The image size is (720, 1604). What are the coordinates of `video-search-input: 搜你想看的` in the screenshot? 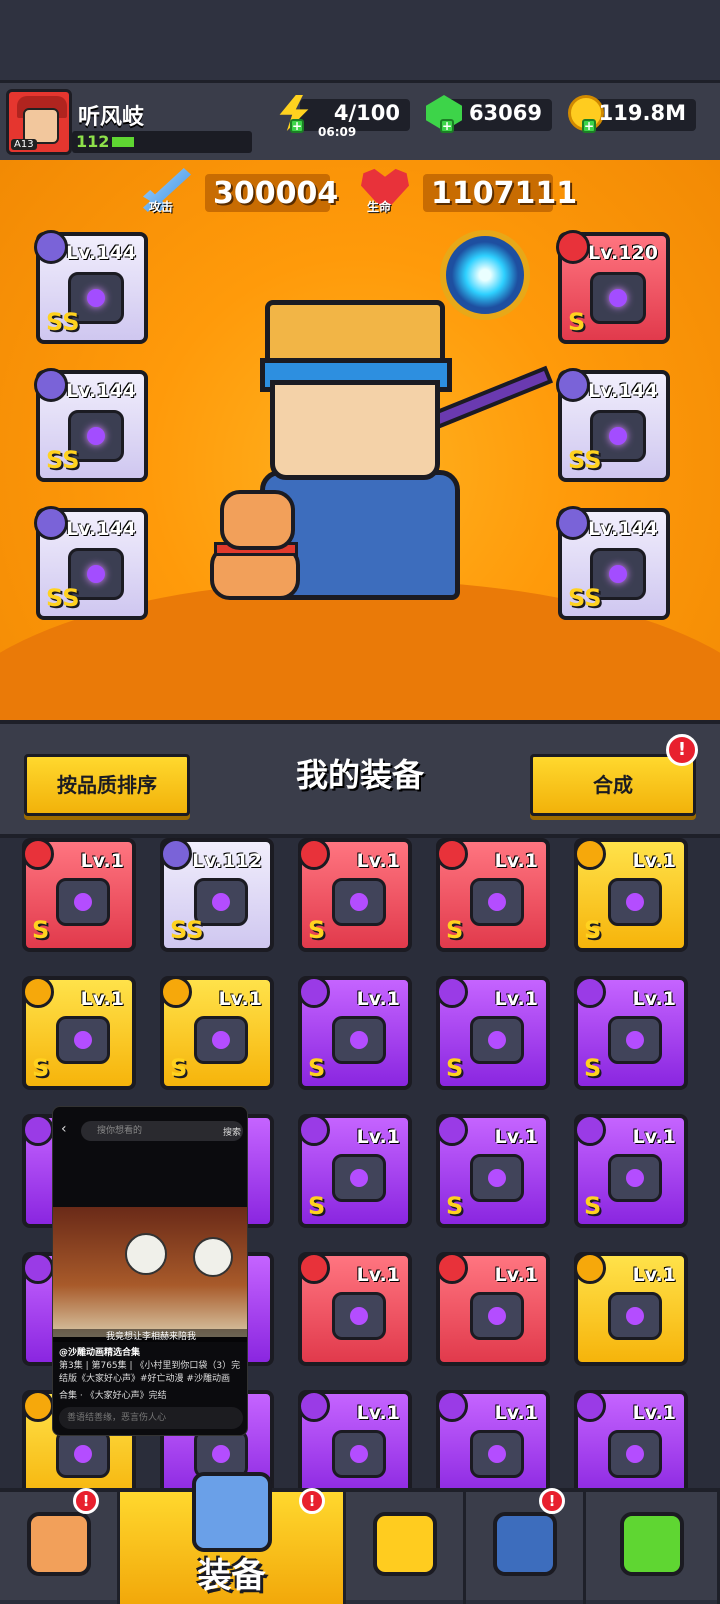 It's located at (162, 1131).